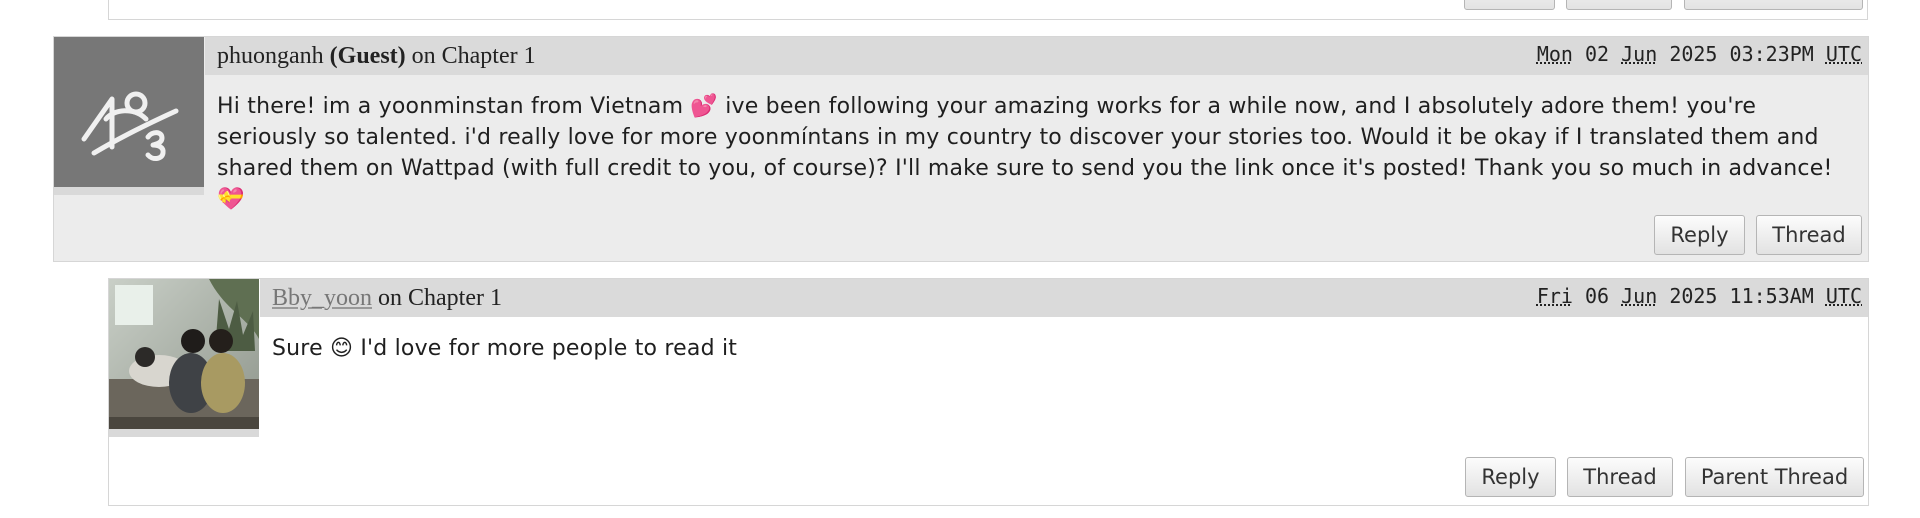  Describe the element at coordinates (367, 56) in the screenshot. I see `guest-label: (Guest)` at that location.